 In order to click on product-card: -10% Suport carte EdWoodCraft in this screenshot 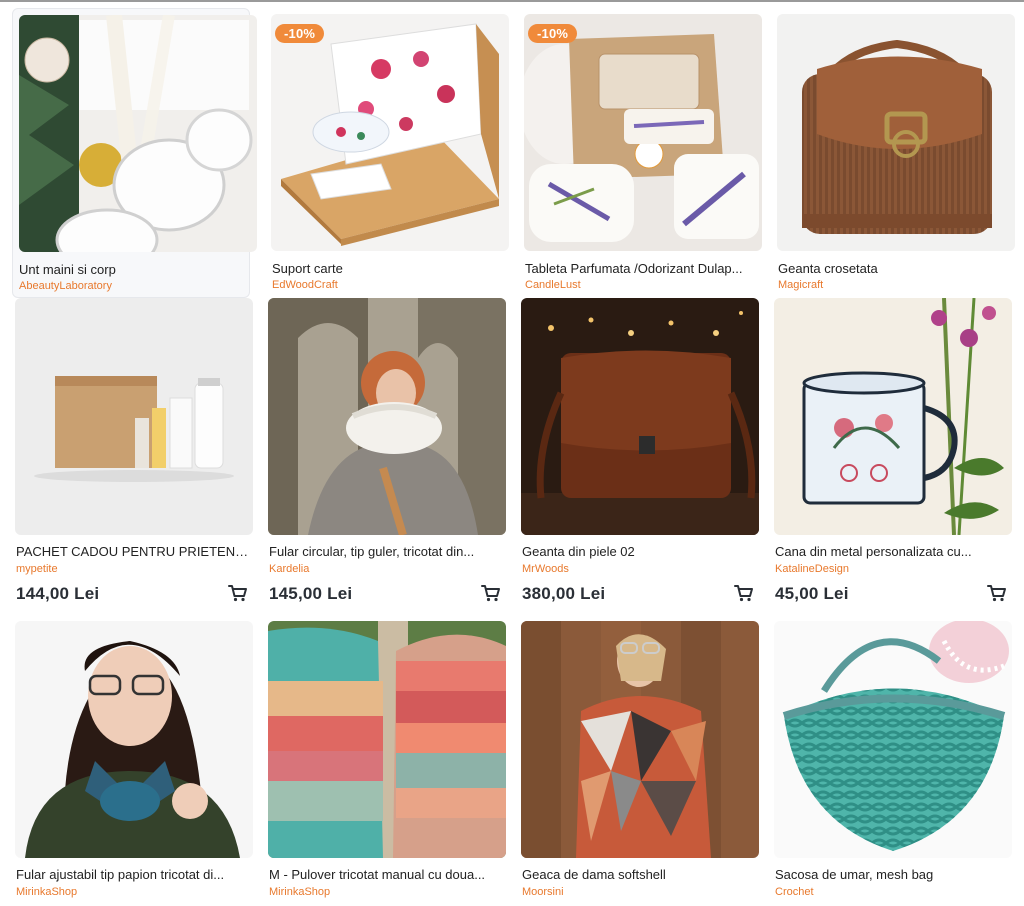, I will do `click(390, 154)`.